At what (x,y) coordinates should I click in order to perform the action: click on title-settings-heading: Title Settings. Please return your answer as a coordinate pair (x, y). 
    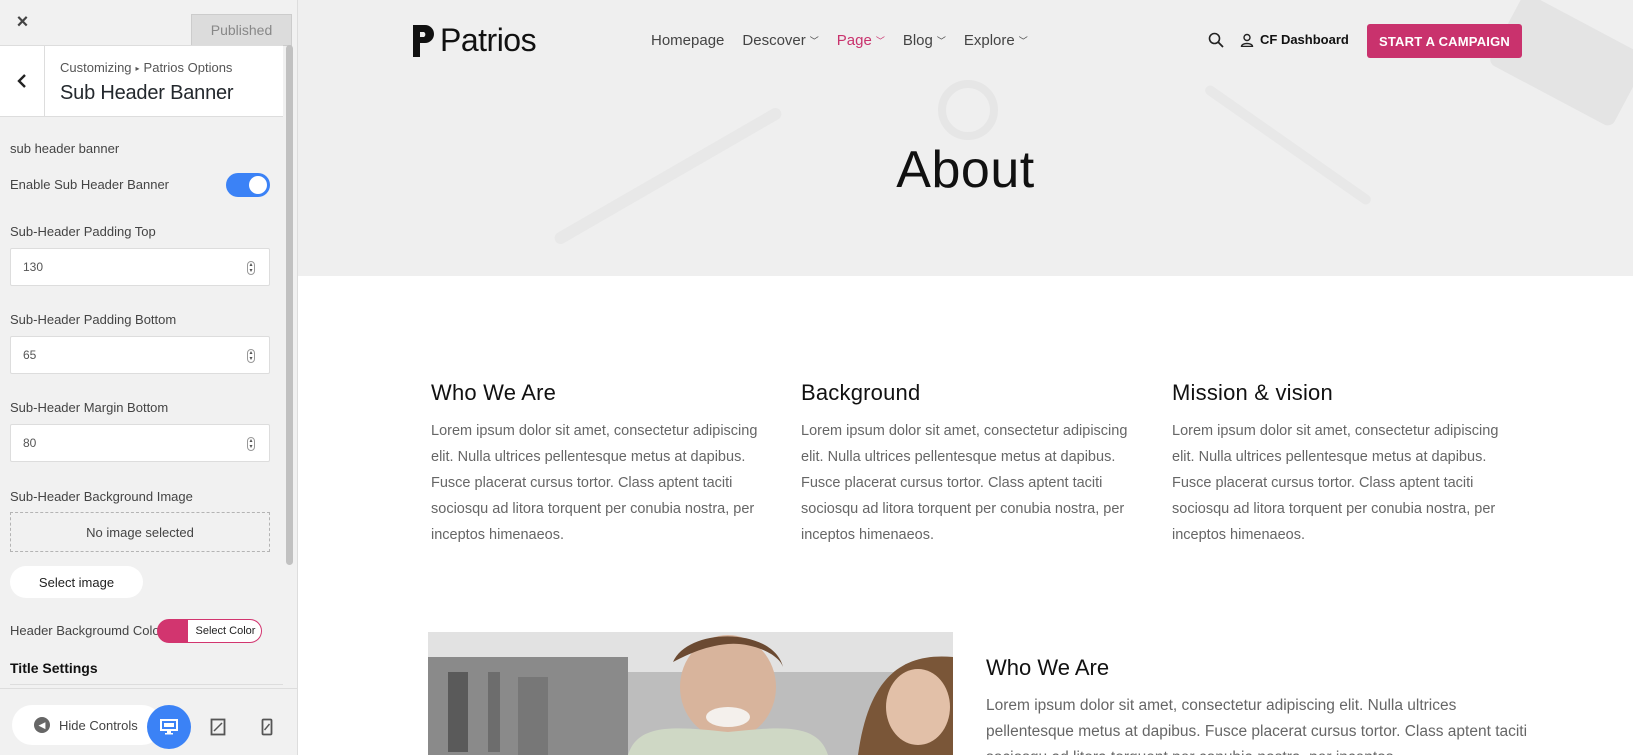
    Looking at the image, I should click on (54, 668).